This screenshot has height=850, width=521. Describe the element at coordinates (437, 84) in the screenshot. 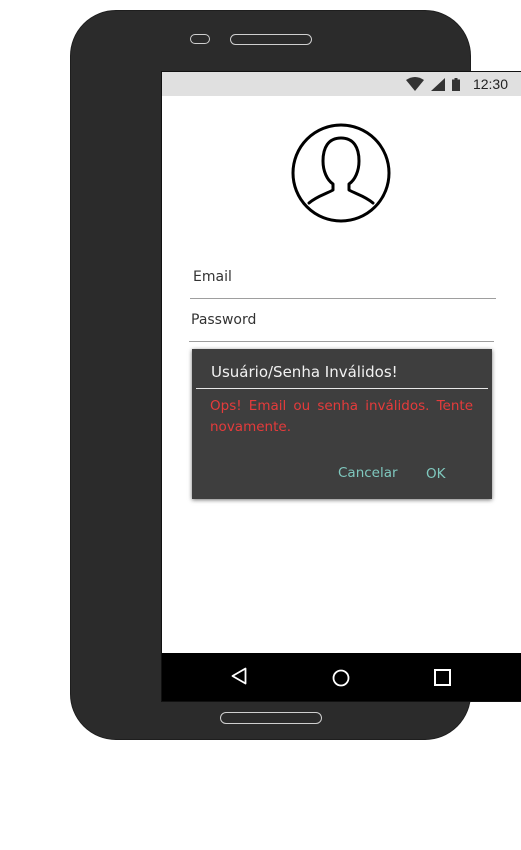

I see `cell-signal-icon` at that location.